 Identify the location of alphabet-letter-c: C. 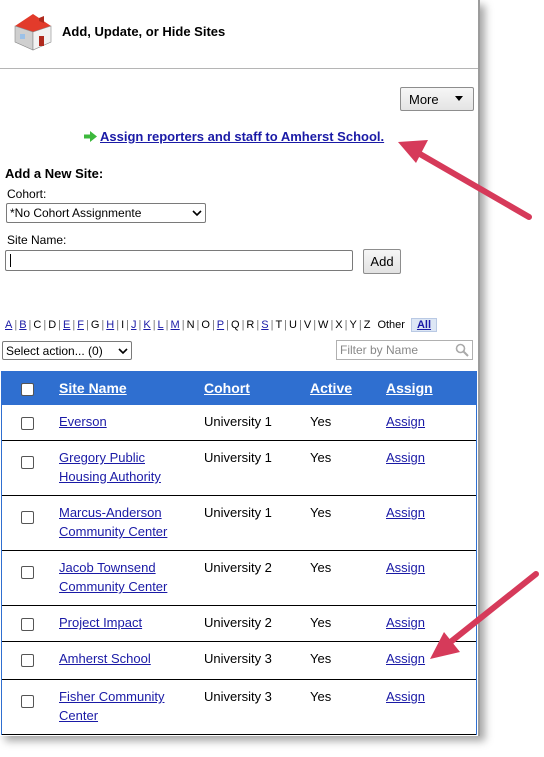
(37, 325).